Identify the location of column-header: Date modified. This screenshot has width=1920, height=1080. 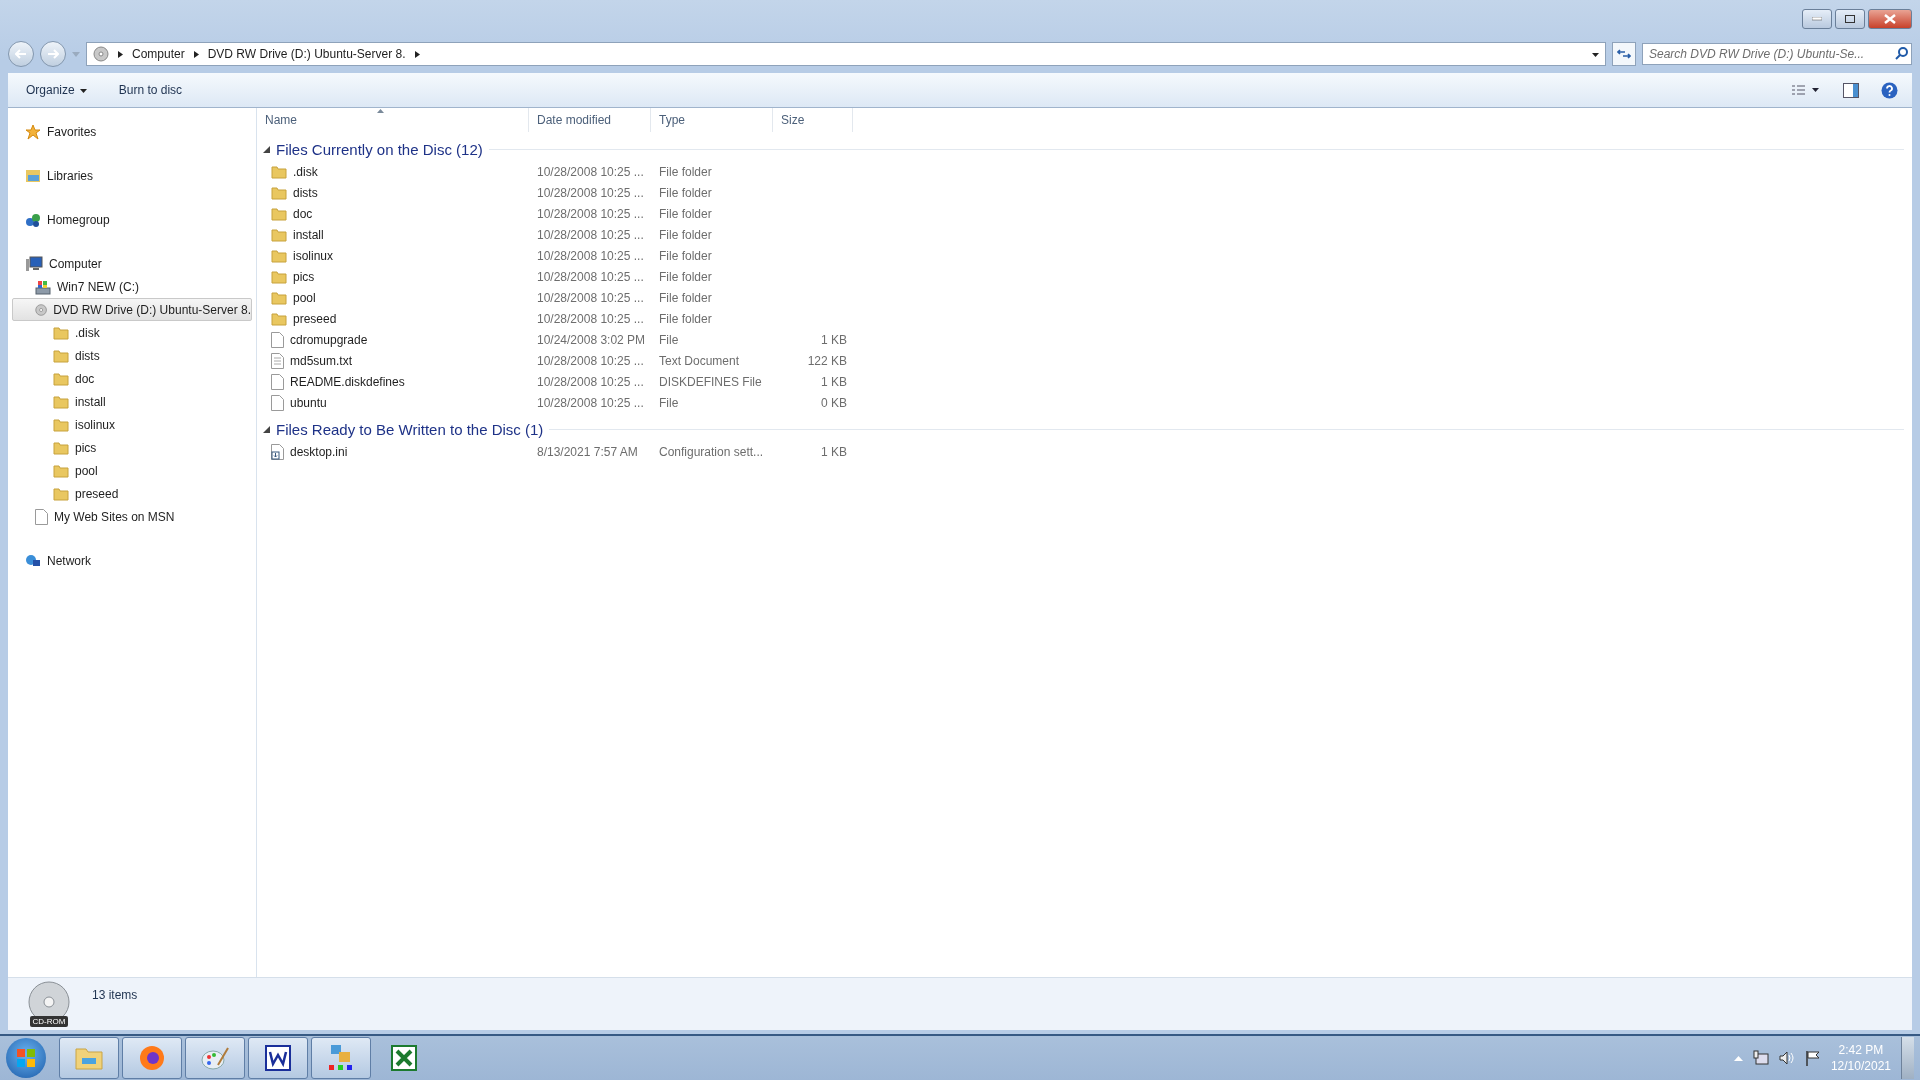
(590, 120).